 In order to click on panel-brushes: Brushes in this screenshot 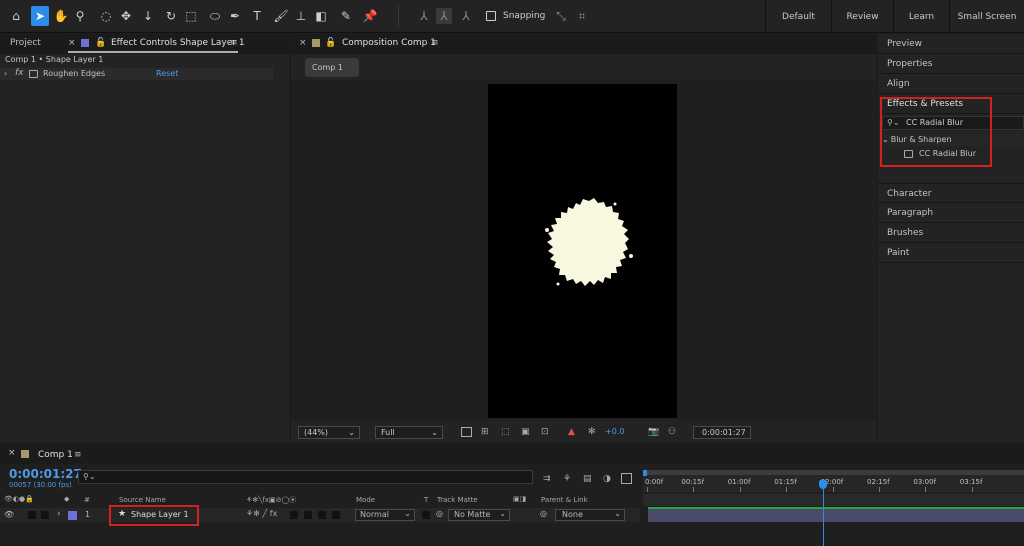, I will do `click(951, 233)`.